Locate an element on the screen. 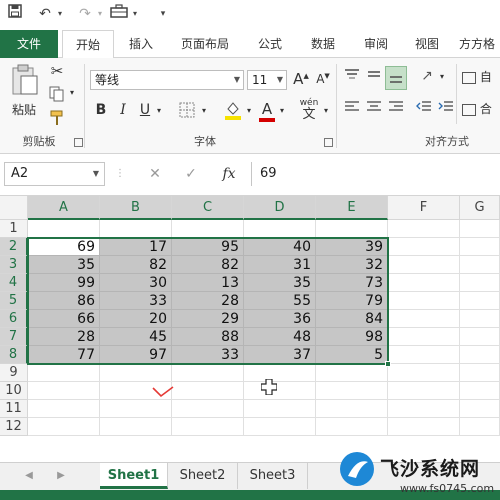 This screenshot has height=500, width=500. table-cell: 39 is located at coordinates (352, 247).